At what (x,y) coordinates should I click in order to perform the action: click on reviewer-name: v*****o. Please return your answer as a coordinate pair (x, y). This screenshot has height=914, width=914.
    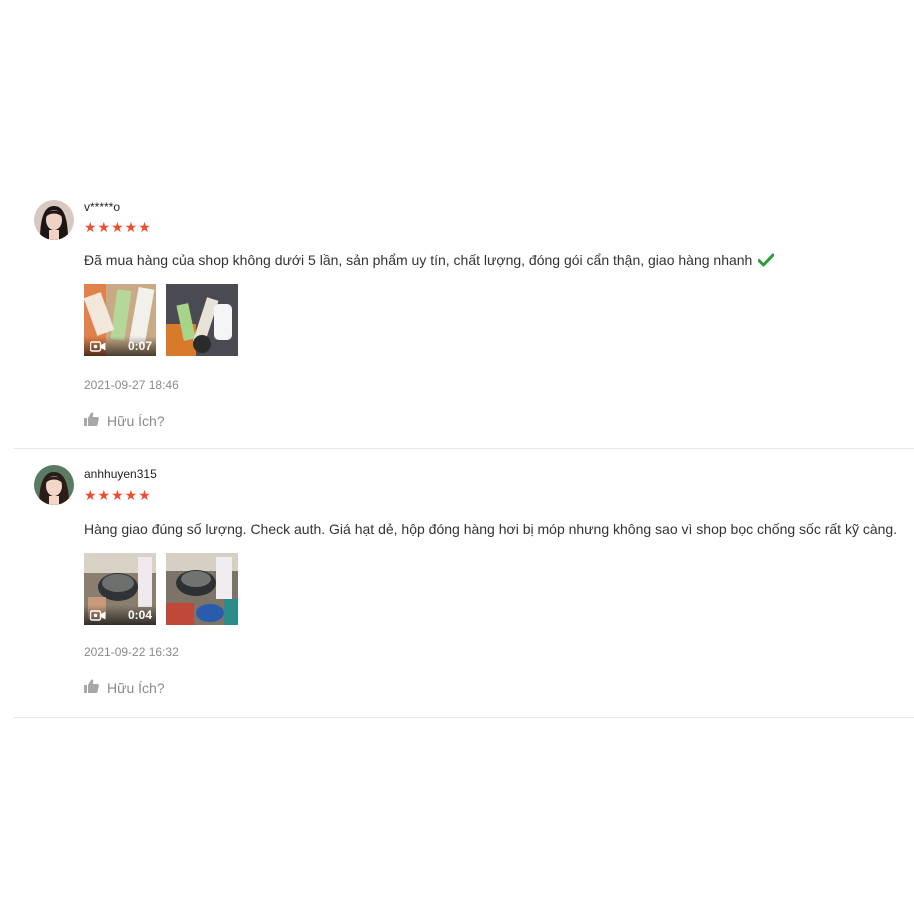
    Looking at the image, I should click on (102, 207).